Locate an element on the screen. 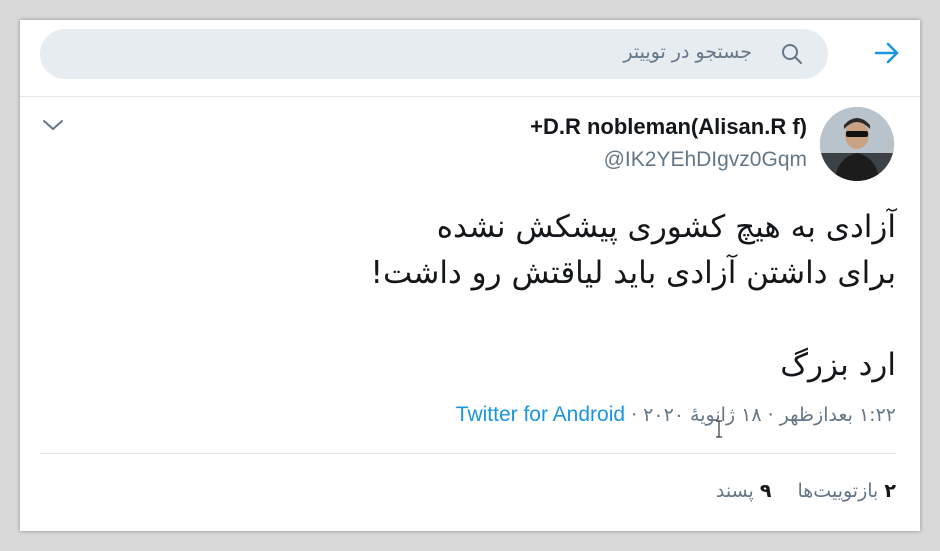 This screenshot has width=940, height=551. chevron-down-icon is located at coordinates (53, 125).